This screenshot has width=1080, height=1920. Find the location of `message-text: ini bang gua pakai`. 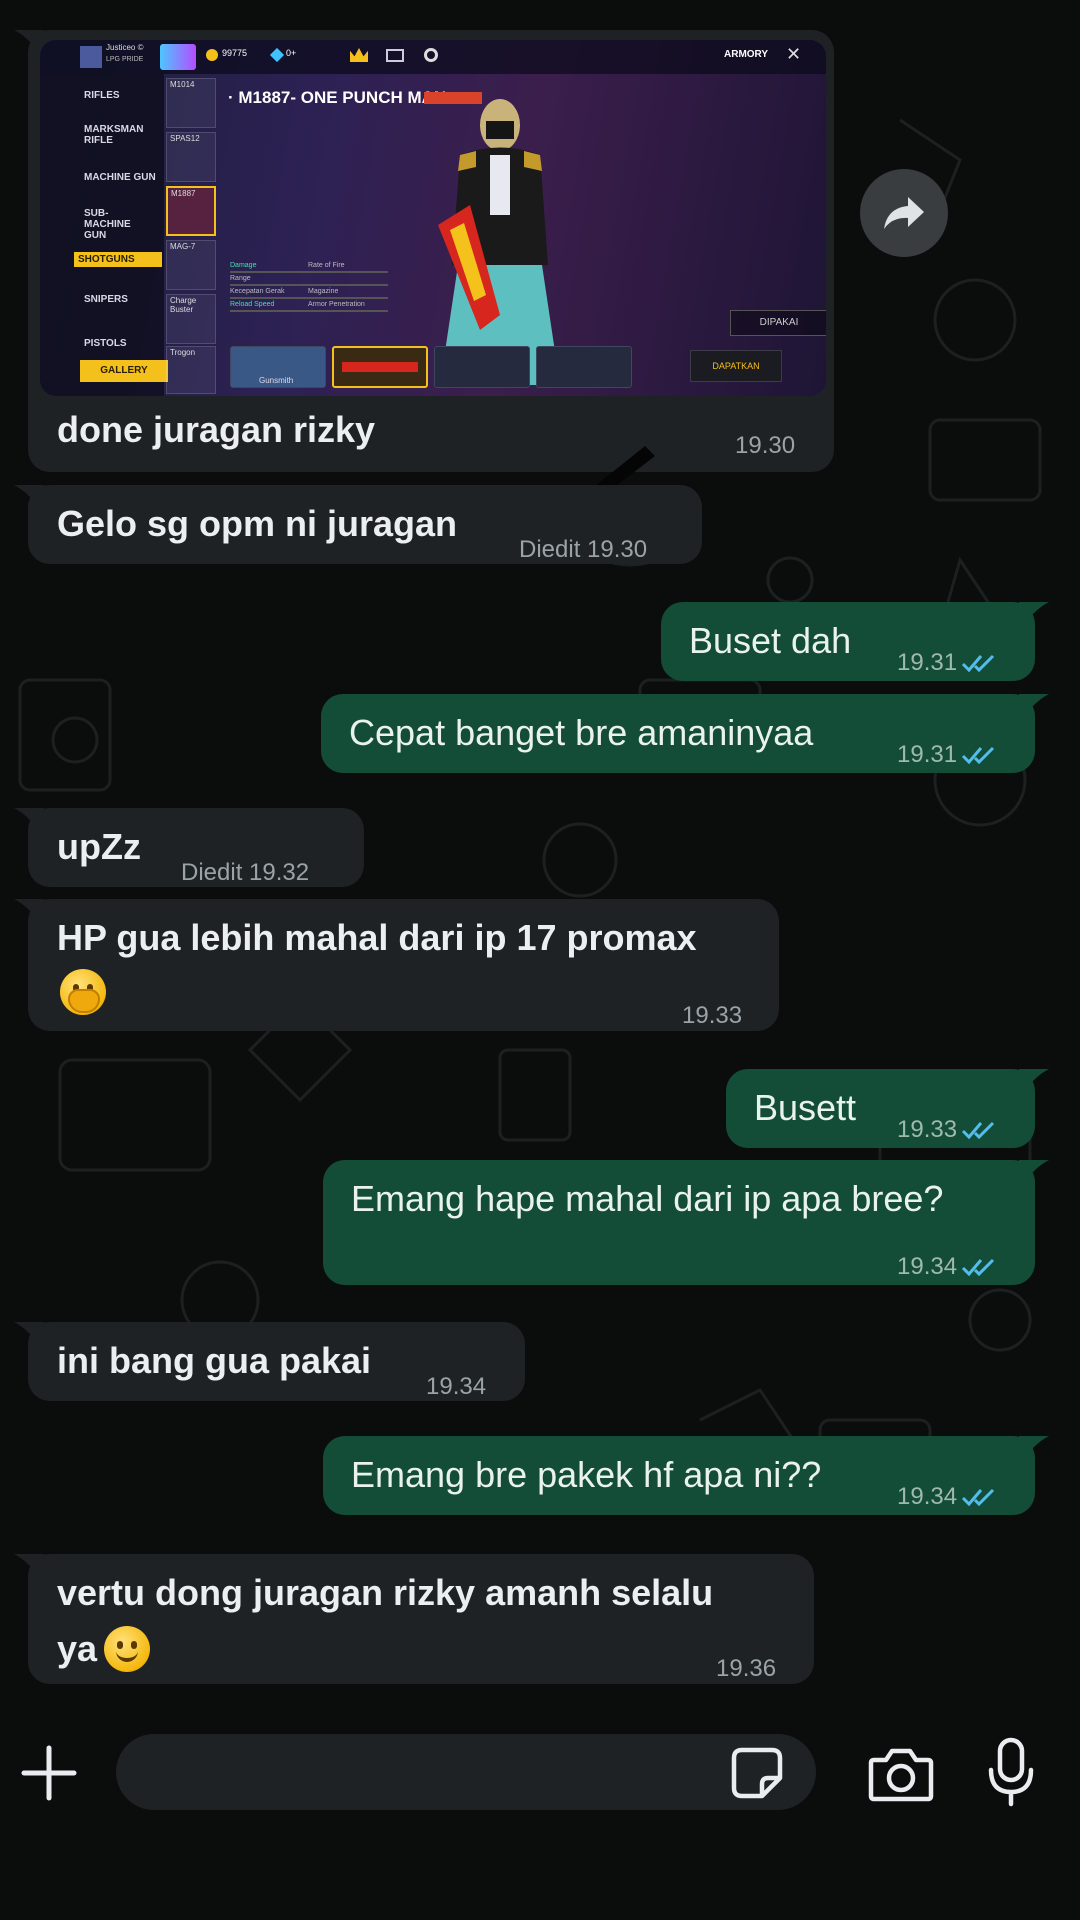

message-text: ini bang gua pakai is located at coordinates (214, 1360).